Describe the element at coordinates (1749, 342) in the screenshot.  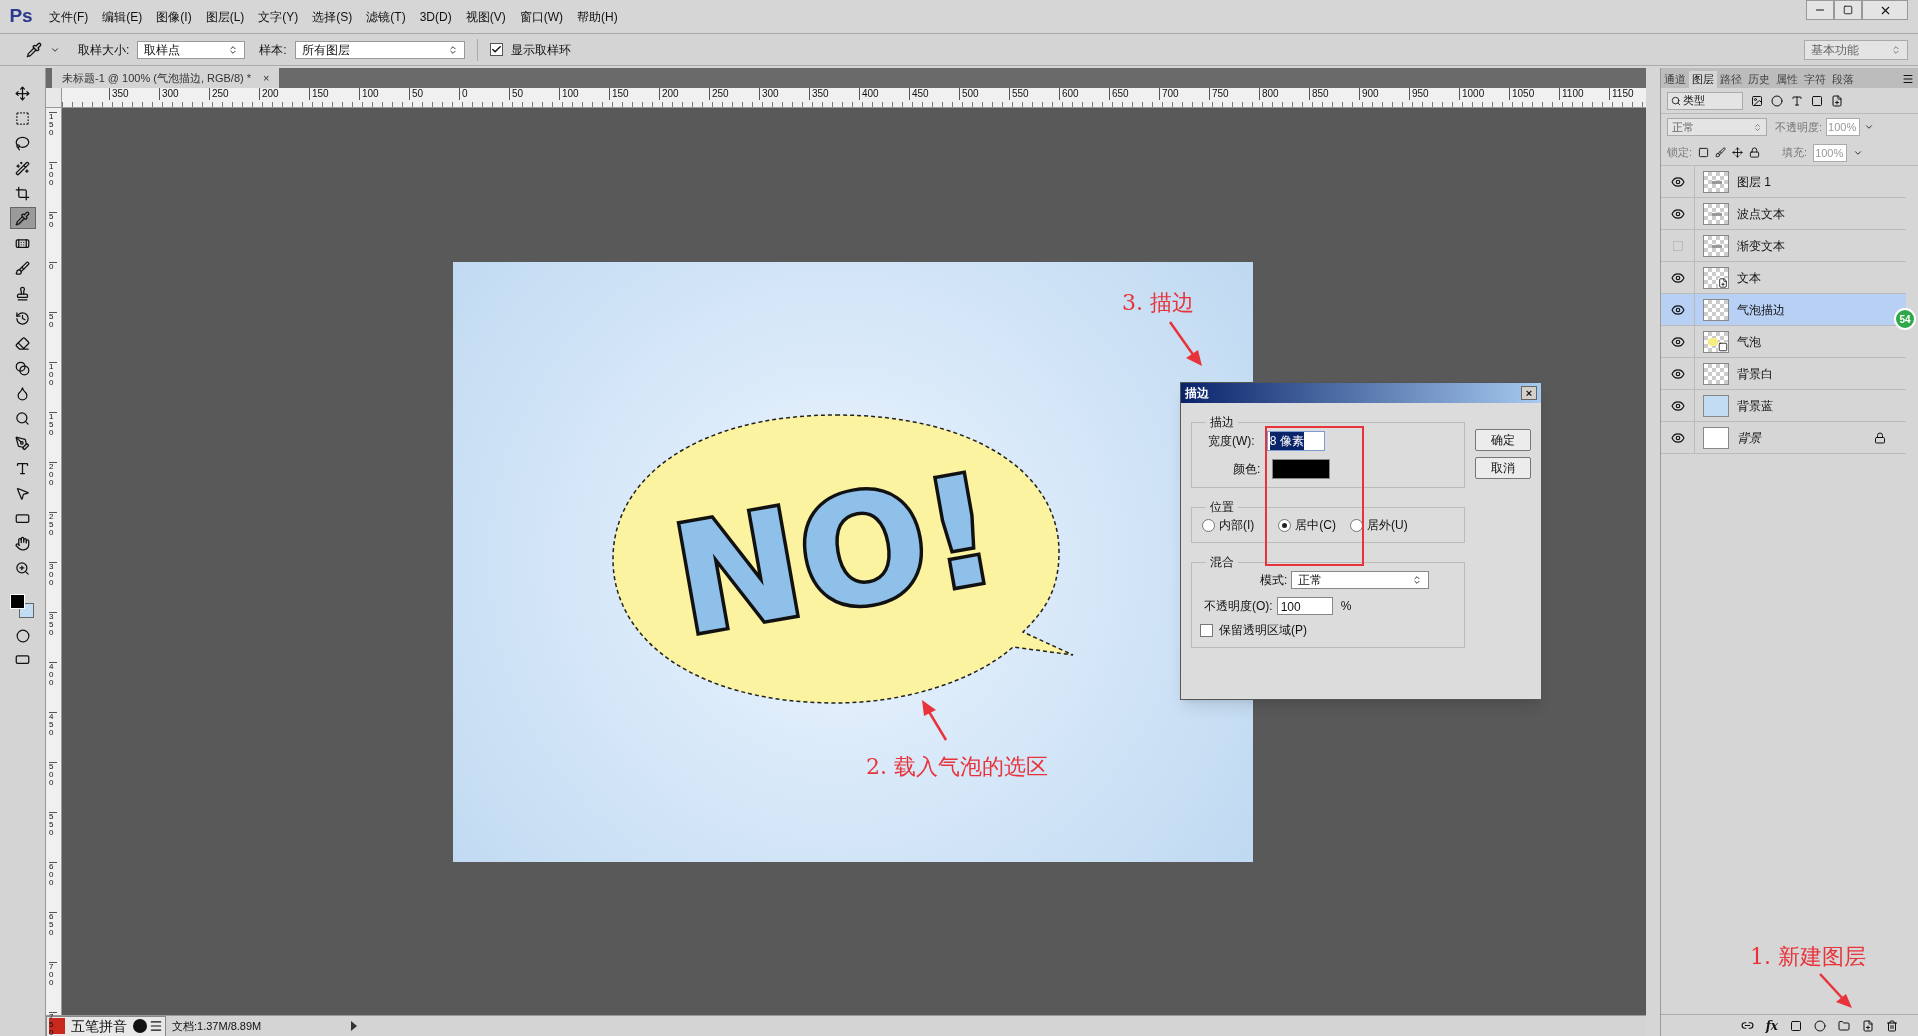
I see `layer-name: 气泡` at that location.